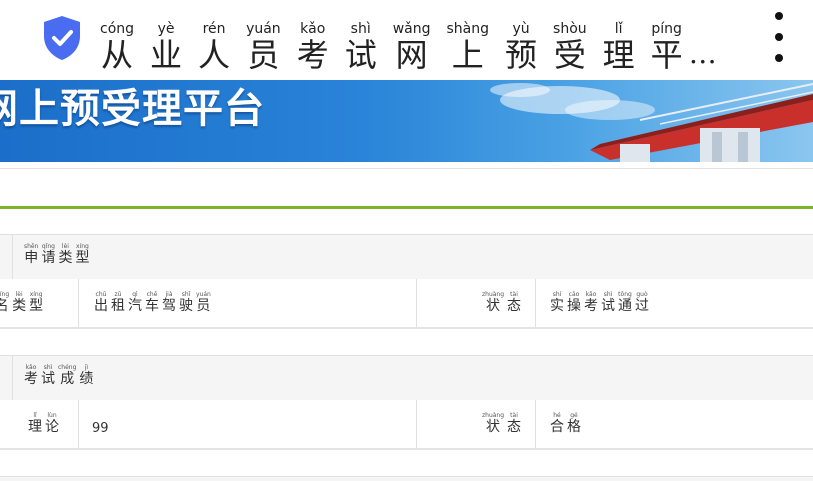 The image size is (813, 481). Describe the element at coordinates (152, 294) in the screenshot. I see `pinyin-annotation: chē` at that location.